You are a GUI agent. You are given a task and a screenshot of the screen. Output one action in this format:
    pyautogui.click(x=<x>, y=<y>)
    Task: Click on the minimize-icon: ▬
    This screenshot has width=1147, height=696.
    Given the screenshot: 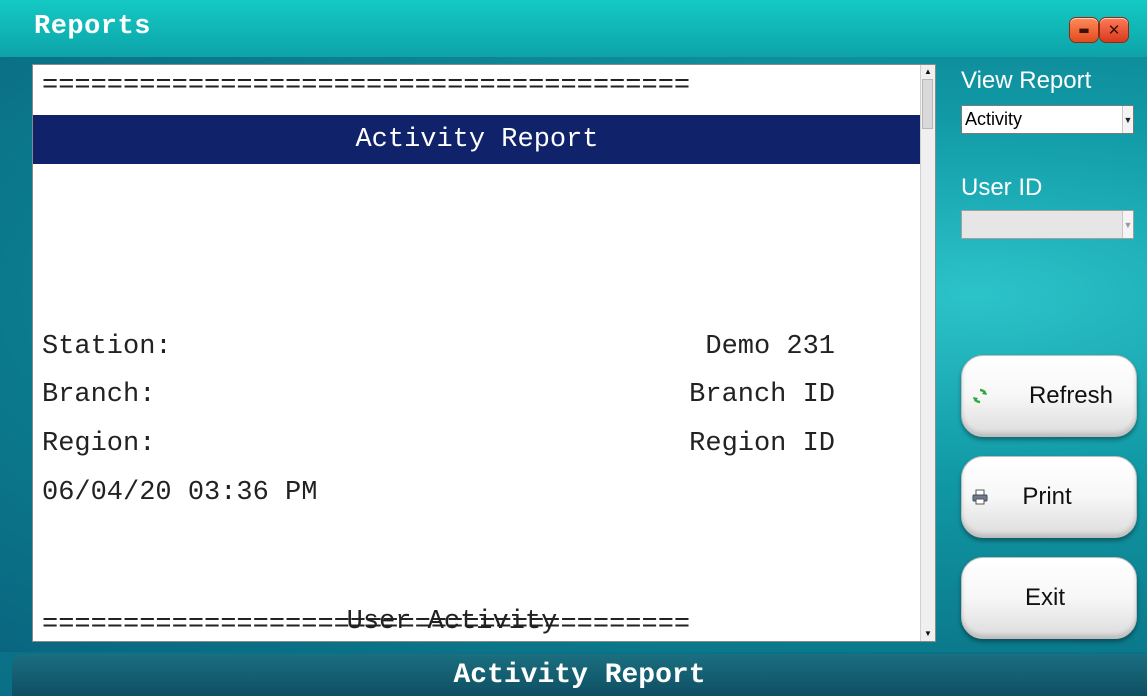 What is the action you would take?
    pyautogui.click(x=1084, y=30)
    